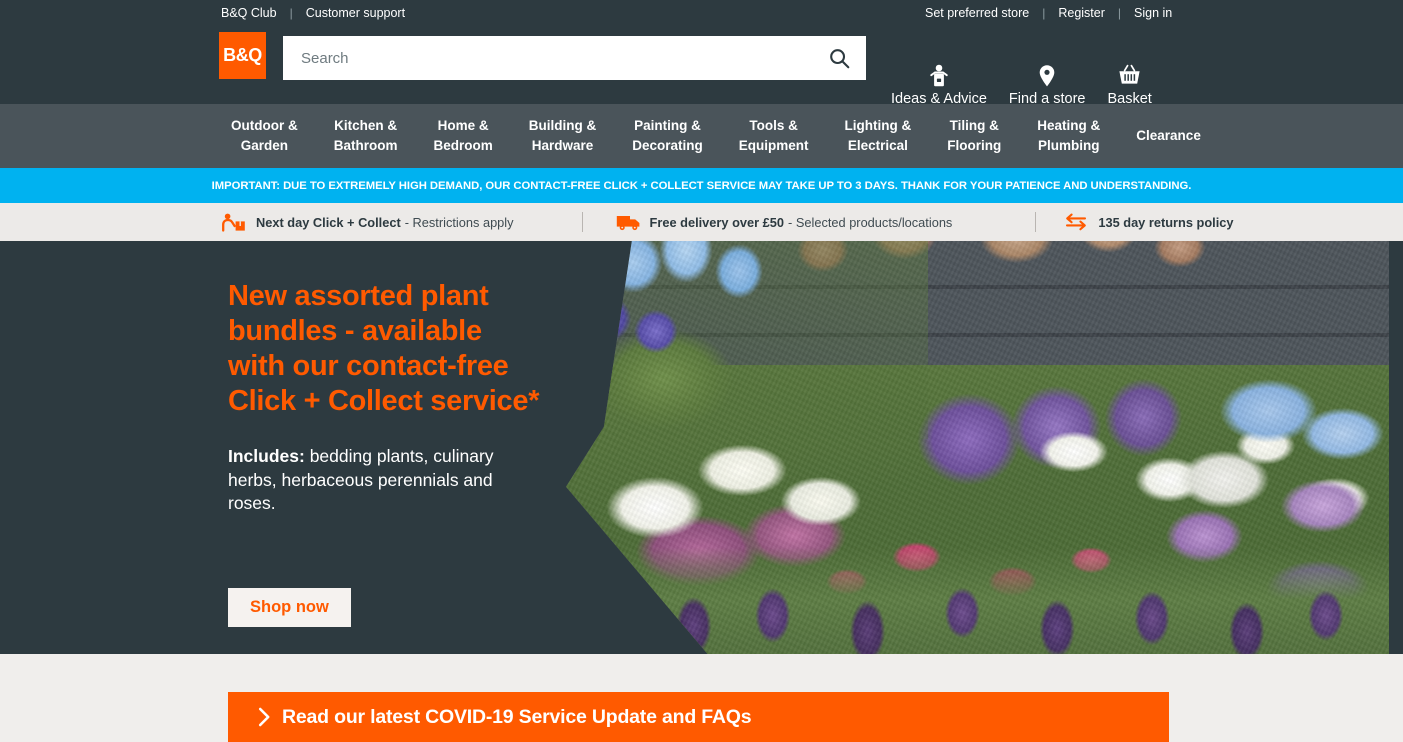  Describe the element at coordinates (1129, 76) in the screenshot. I see `basket-icon` at that location.